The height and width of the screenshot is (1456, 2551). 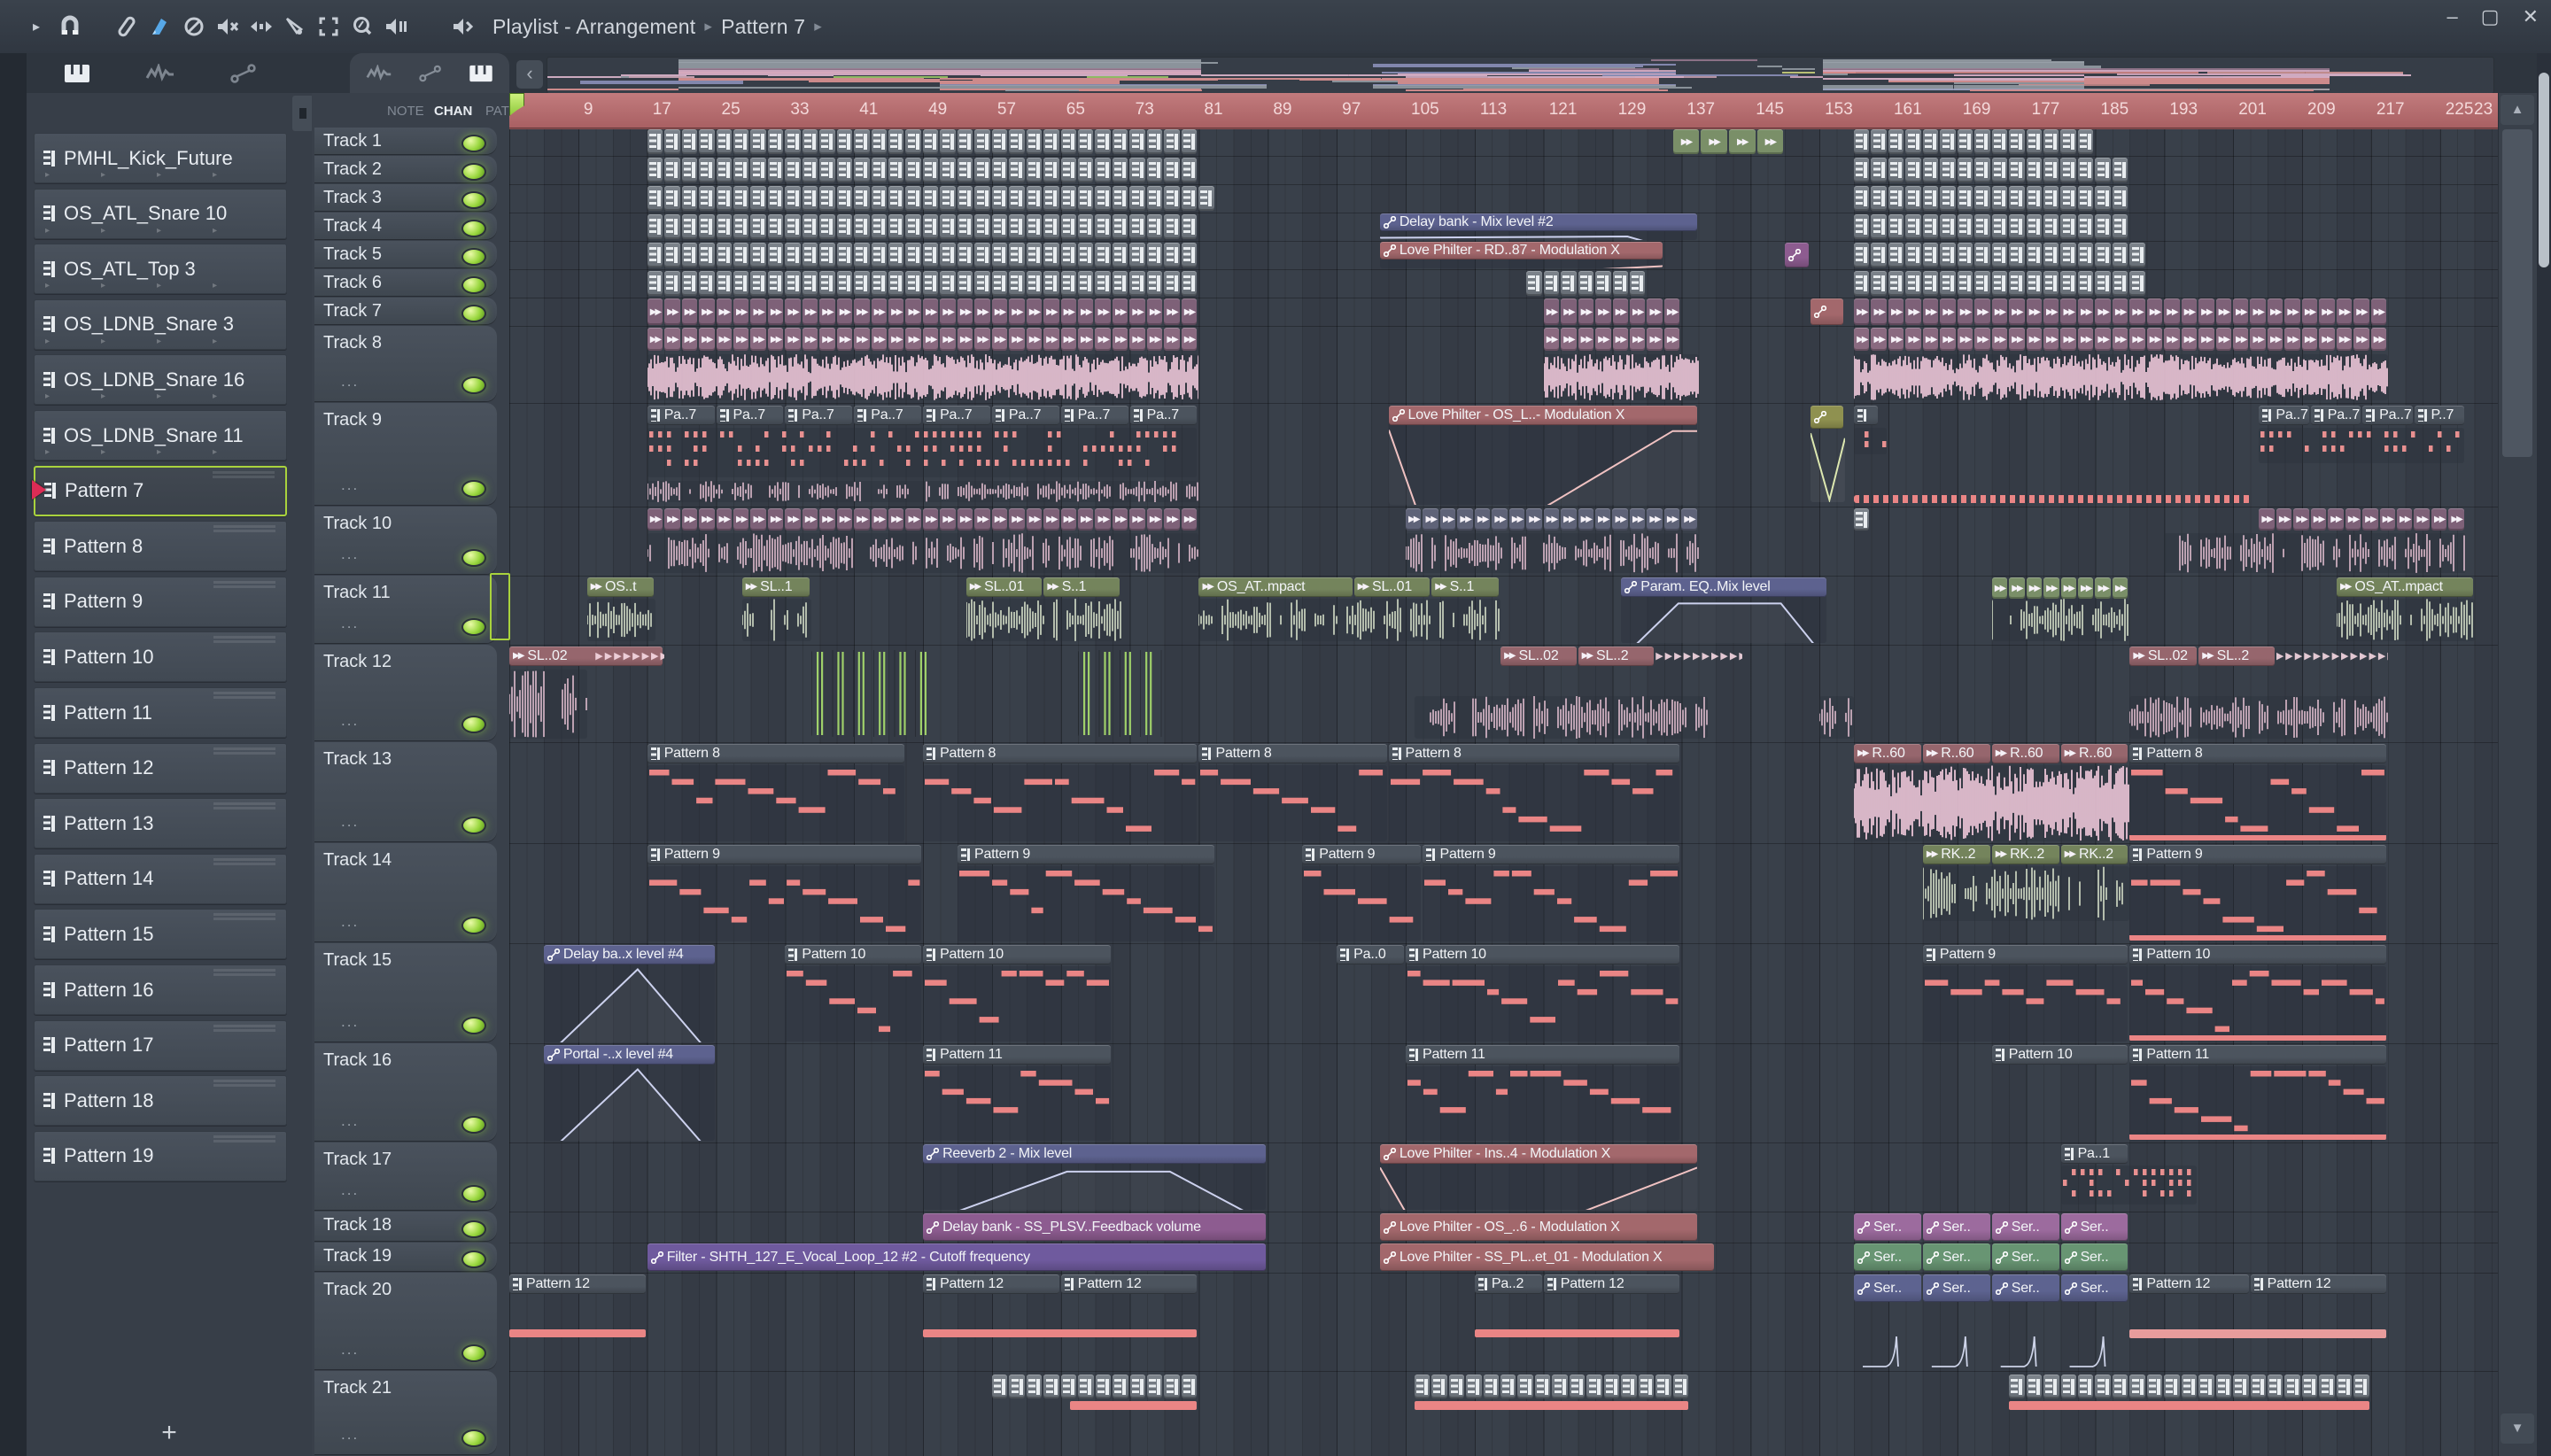 What do you see at coordinates (1729, 141) in the screenshot?
I see `pattern-arrow-clip-row: ▶▶ ▶▶ ▶▶ ▶▶` at bounding box center [1729, 141].